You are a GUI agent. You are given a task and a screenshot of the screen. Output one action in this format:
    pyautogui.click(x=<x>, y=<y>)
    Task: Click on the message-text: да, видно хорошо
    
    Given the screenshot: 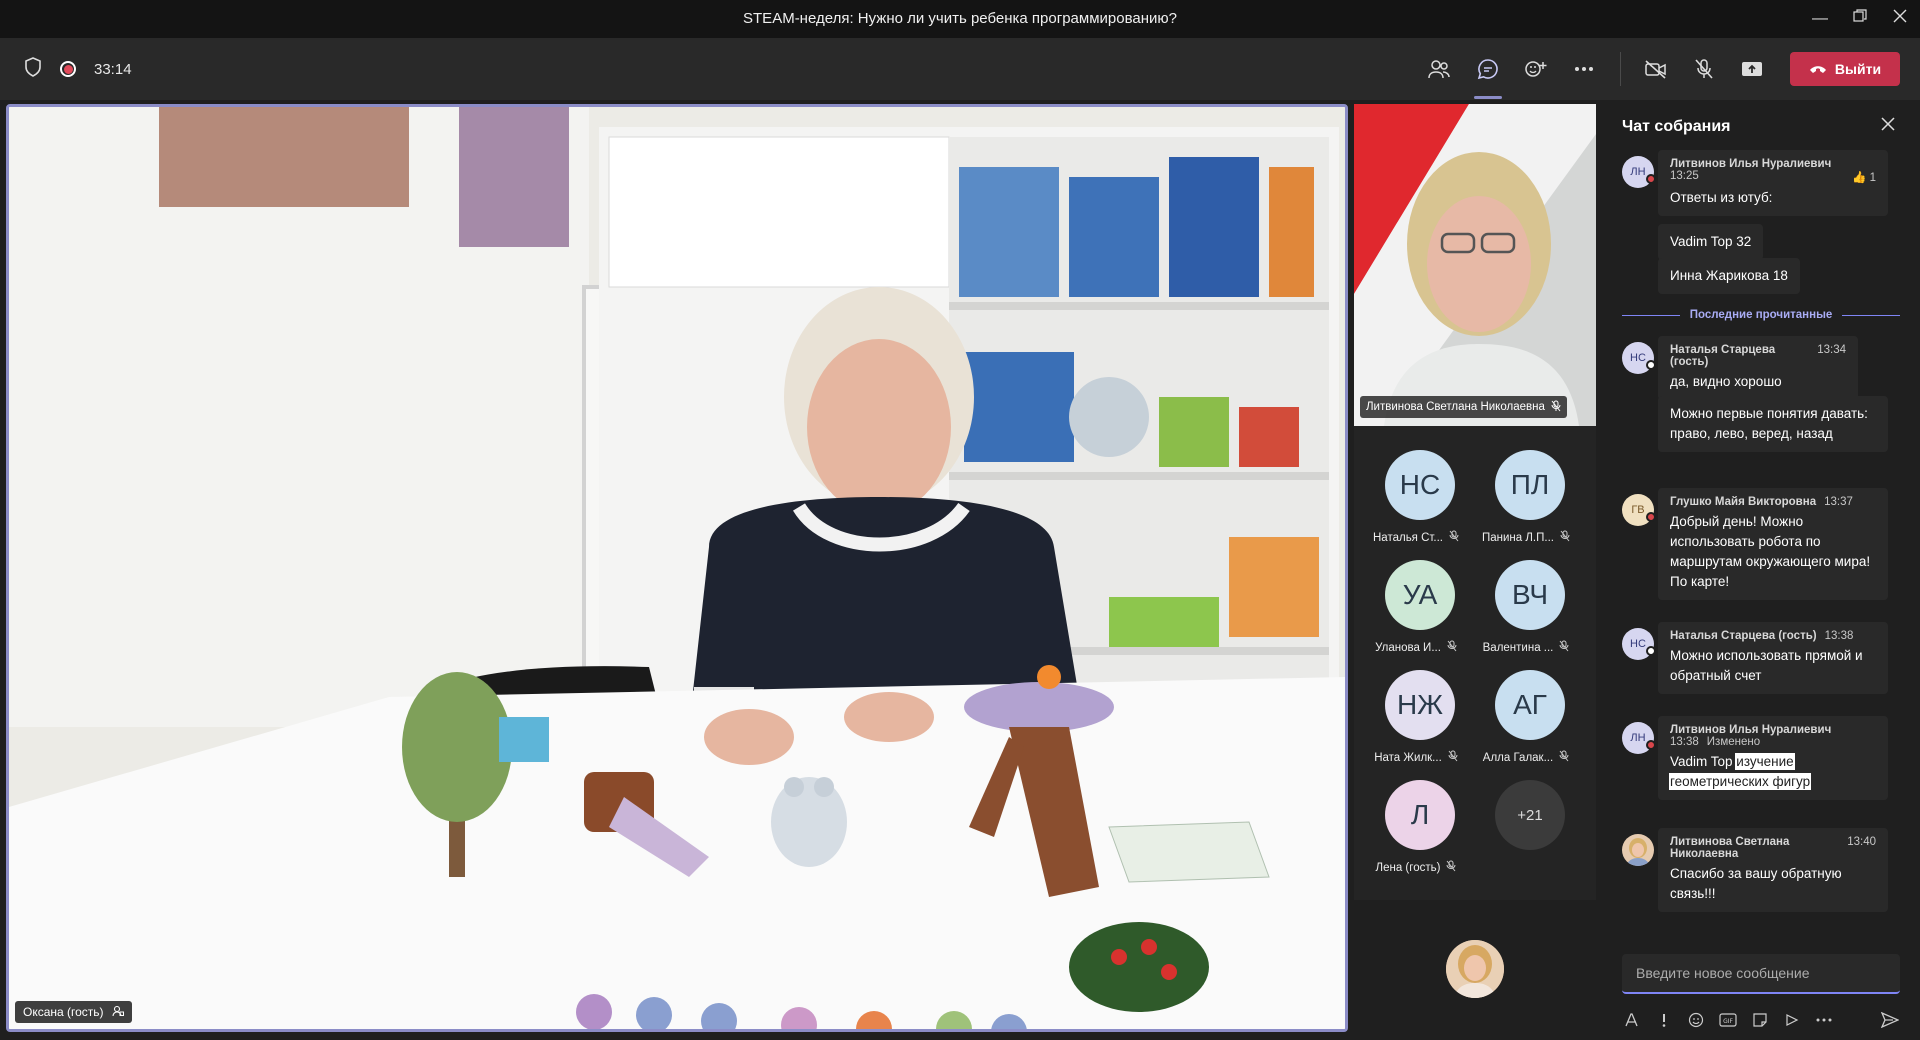 What is the action you would take?
    pyautogui.click(x=1726, y=381)
    